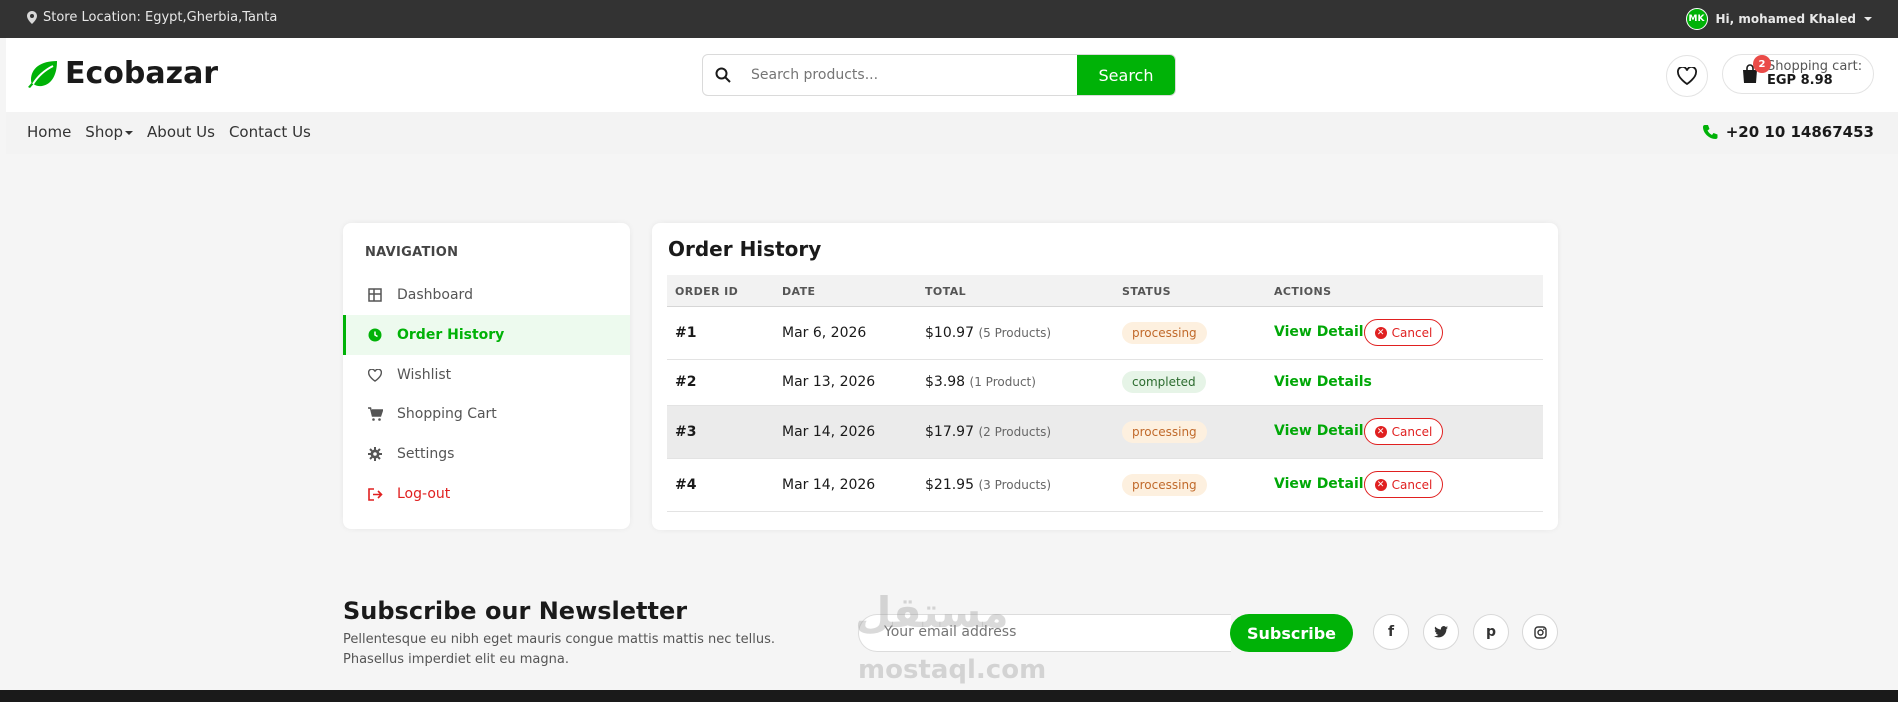 Image resolution: width=1898 pixels, height=702 pixels. What do you see at coordinates (486, 454) in the screenshot?
I see `sidebar-item-settings: Settings` at bounding box center [486, 454].